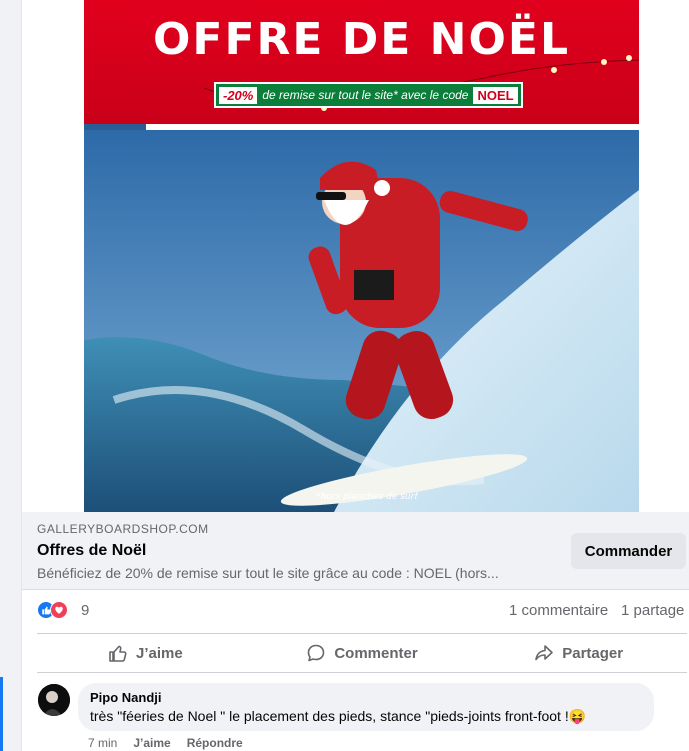 The width and height of the screenshot is (689, 751). What do you see at coordinates (118, 653) in the screenshot?
I see `thumbs-up-icon` at bounding box center [118, 653].